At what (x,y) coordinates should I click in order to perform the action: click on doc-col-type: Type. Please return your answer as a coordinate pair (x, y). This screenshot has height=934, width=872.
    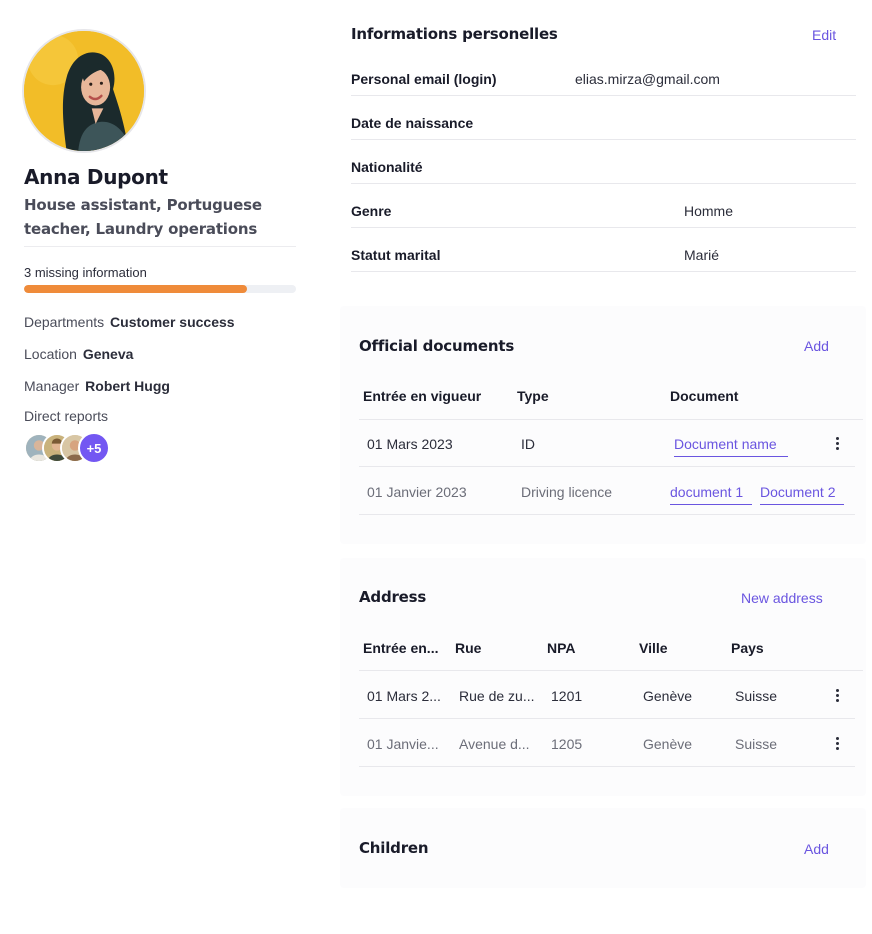
    Looking at the image, I should click on (533, 396).